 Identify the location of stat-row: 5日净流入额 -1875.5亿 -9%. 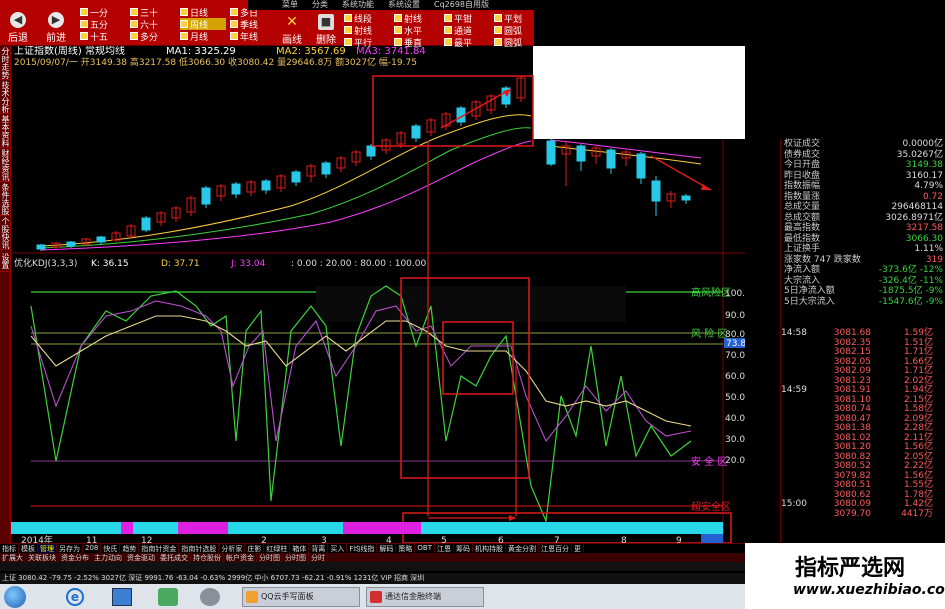
(863, 291).